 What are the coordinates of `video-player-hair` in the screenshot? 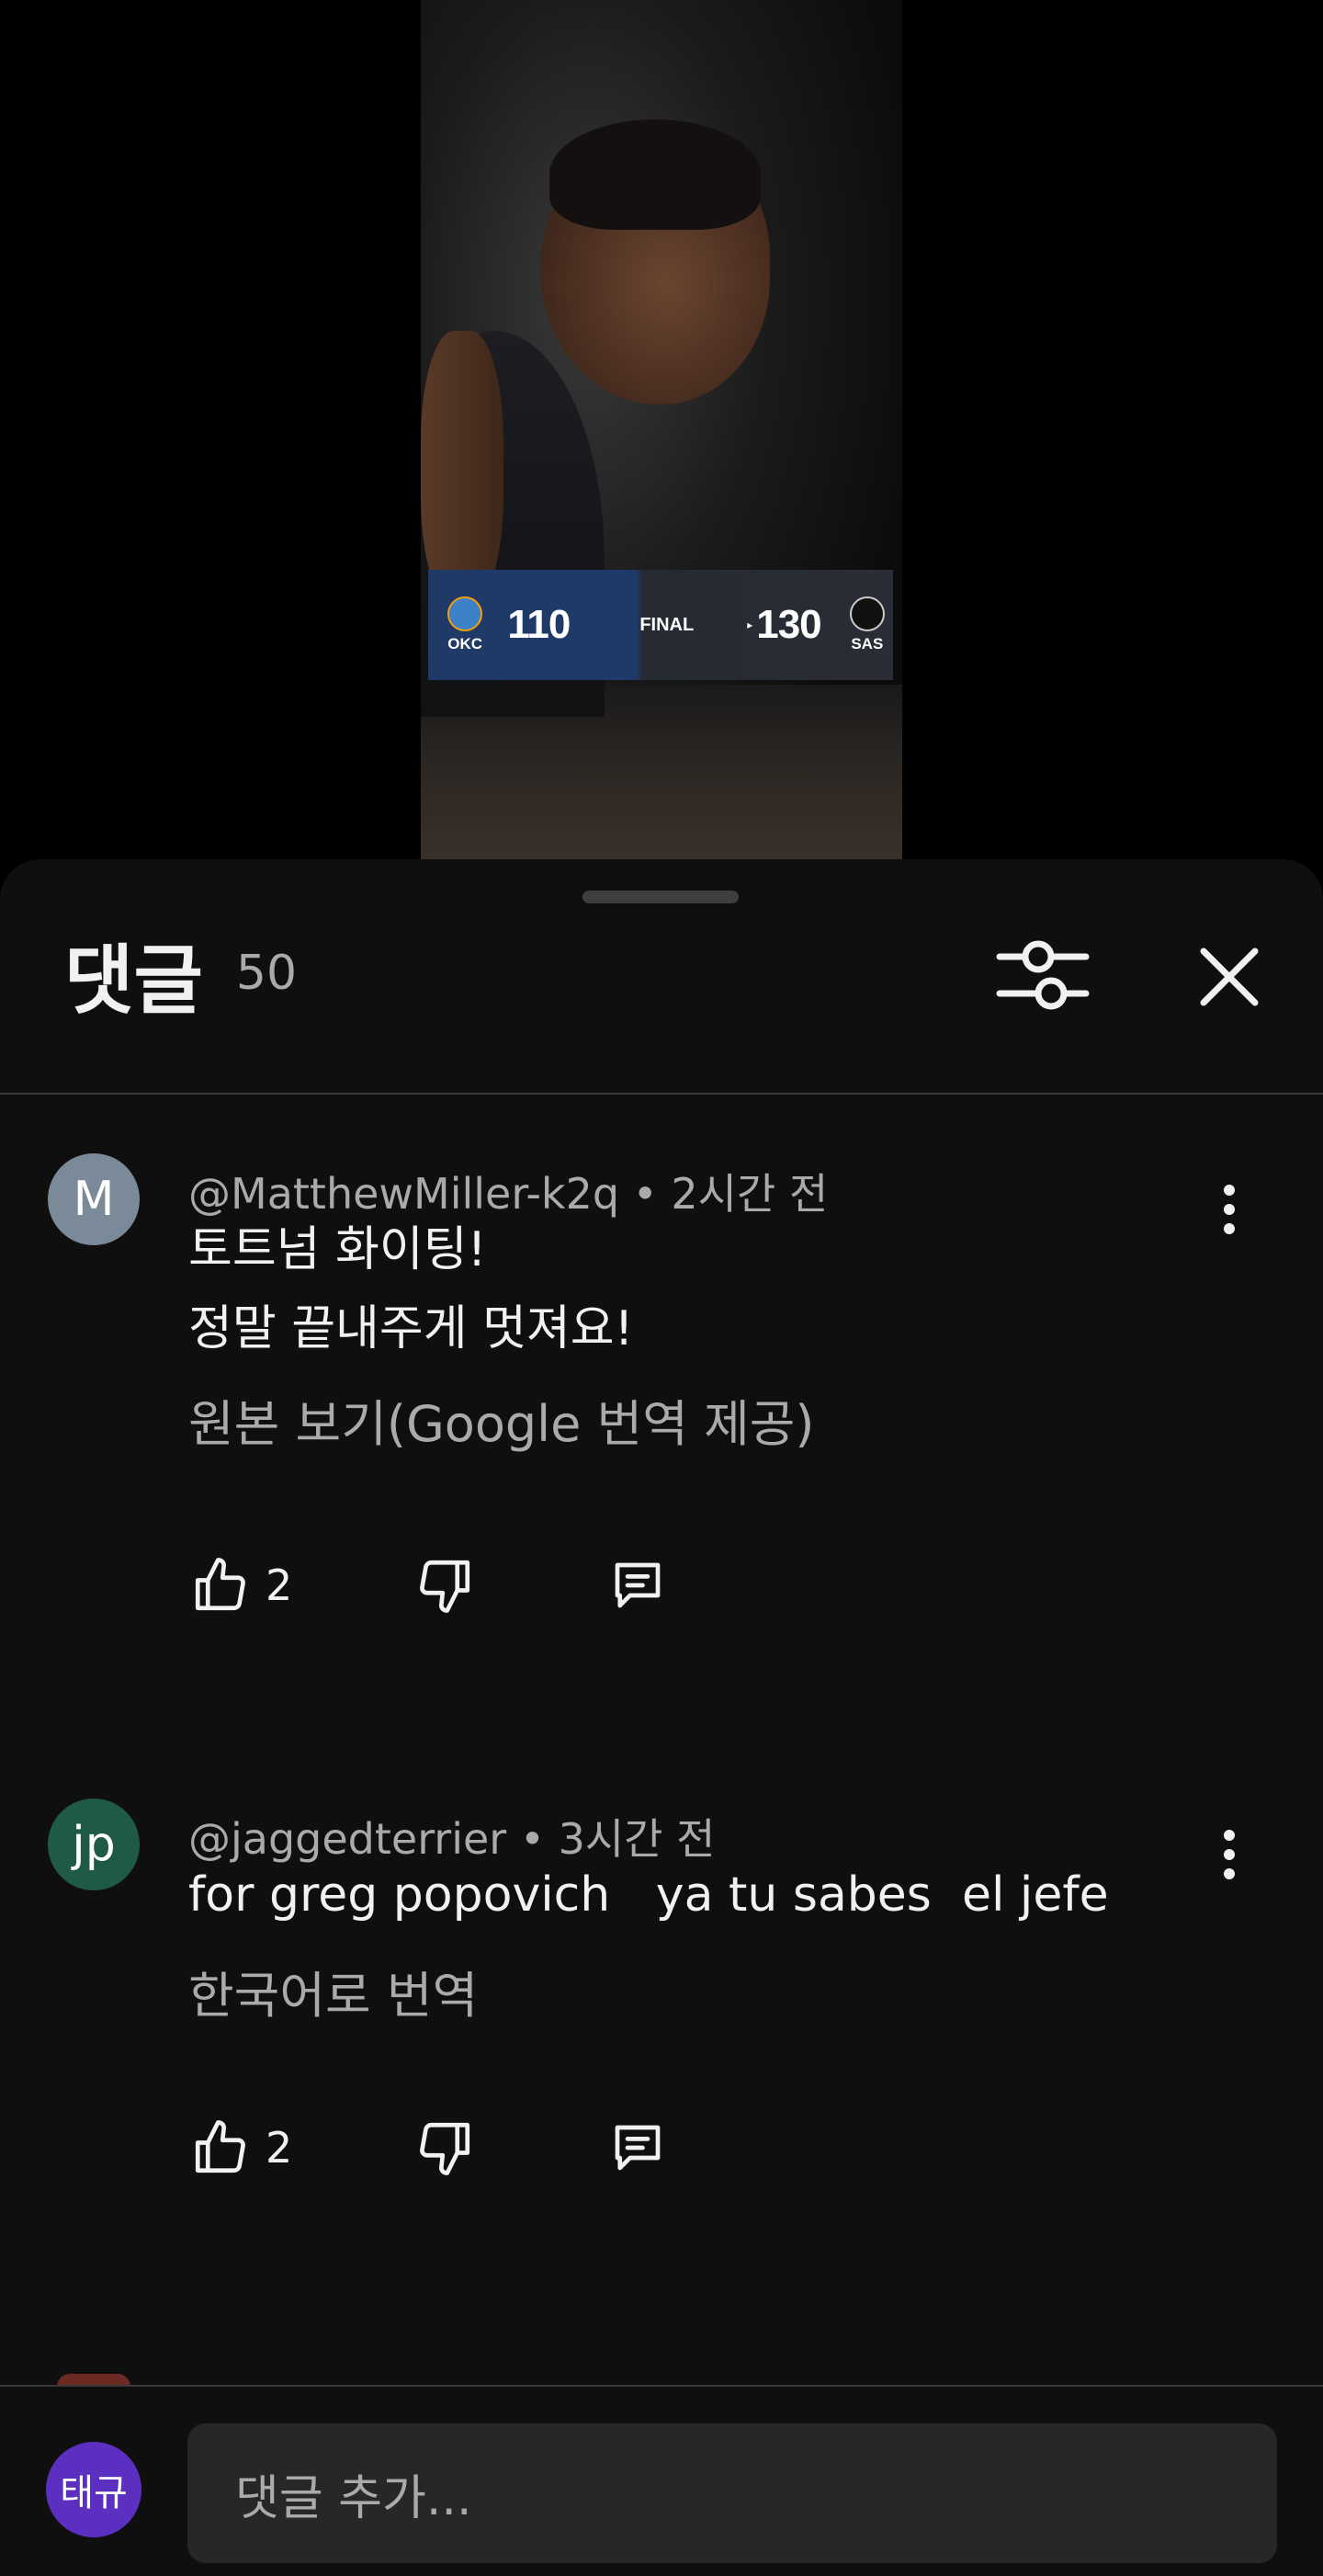 It's located at (655, 174).